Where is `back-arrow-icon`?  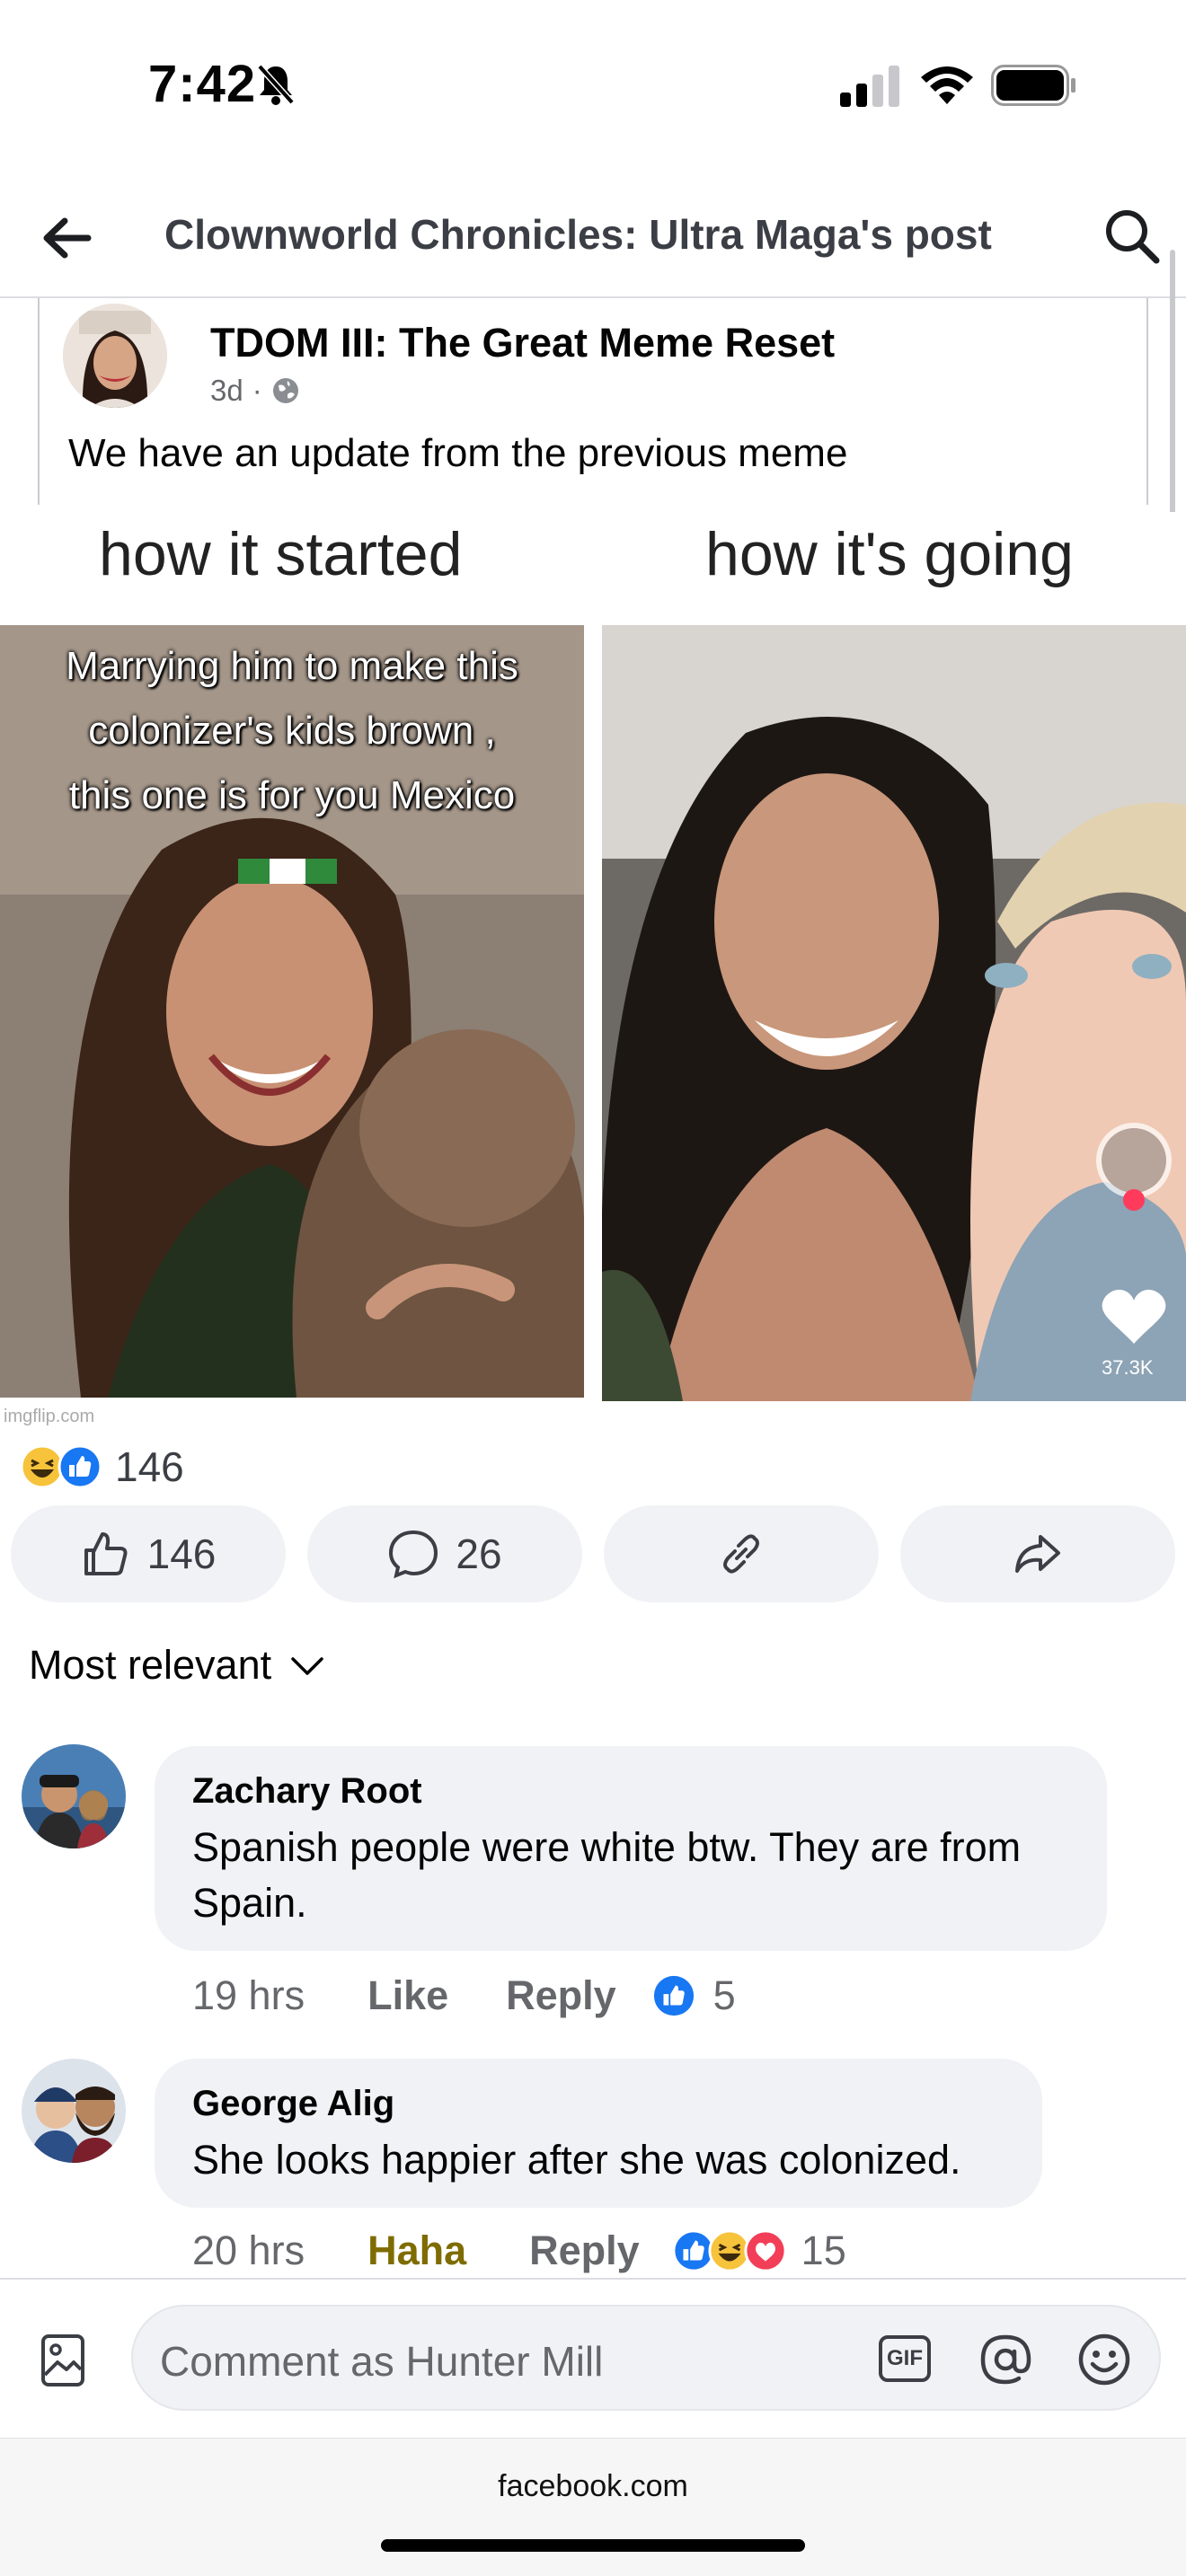
back-arrow-icon is located at coordinates (67, 238).